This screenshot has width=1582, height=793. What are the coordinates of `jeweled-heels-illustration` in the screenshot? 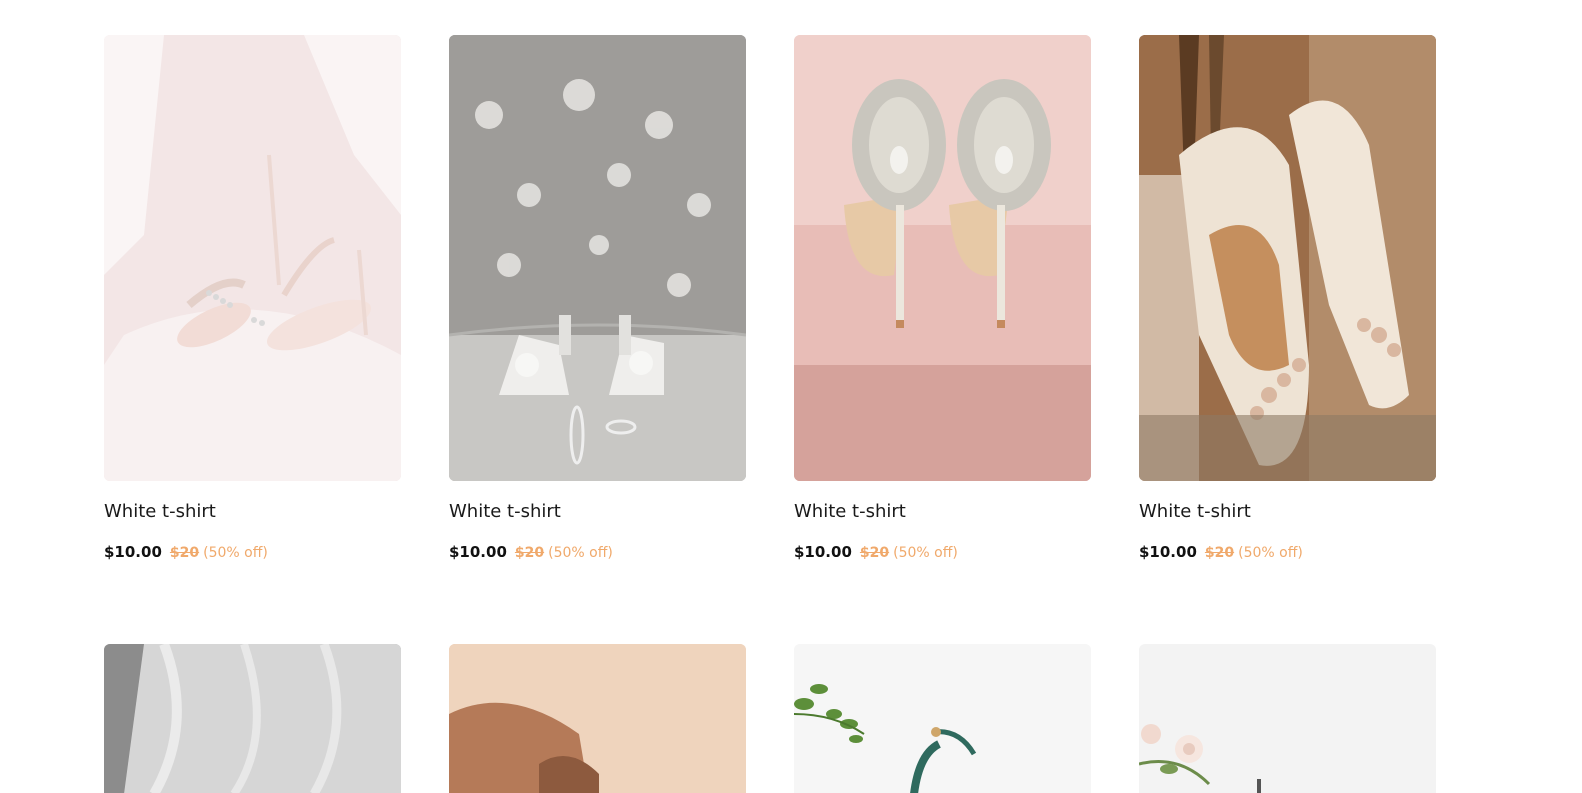 It's located at (942, 258).